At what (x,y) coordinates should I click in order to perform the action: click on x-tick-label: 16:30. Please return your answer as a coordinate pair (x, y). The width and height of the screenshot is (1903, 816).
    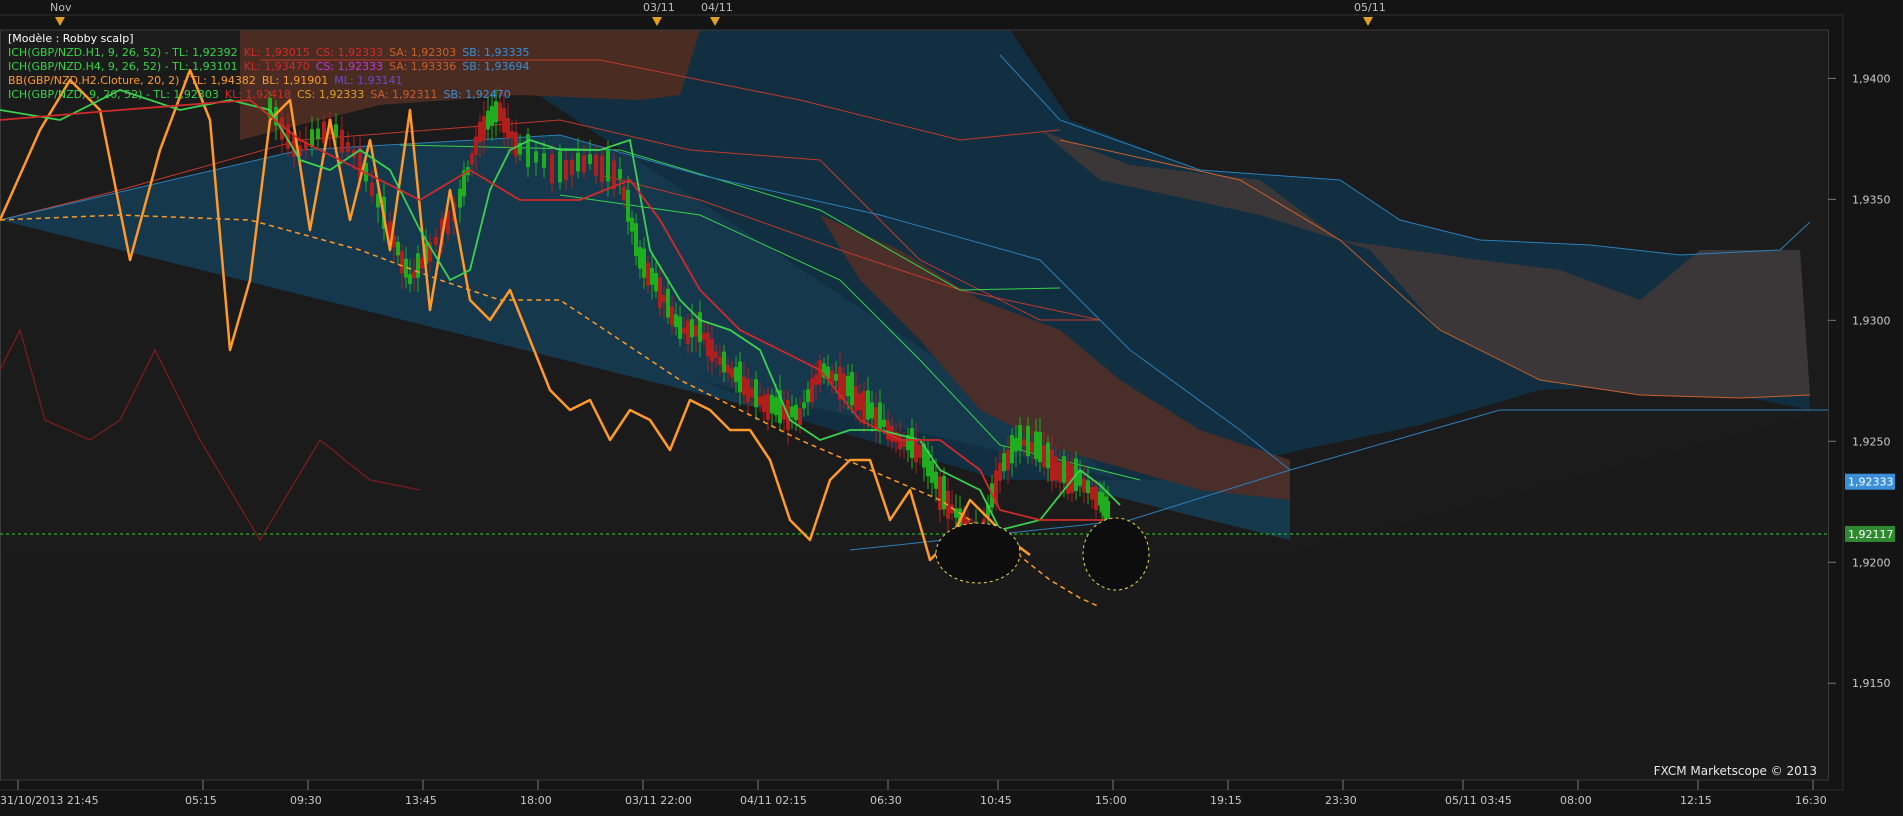
    Looking at the image, I should click on (1811, 800).